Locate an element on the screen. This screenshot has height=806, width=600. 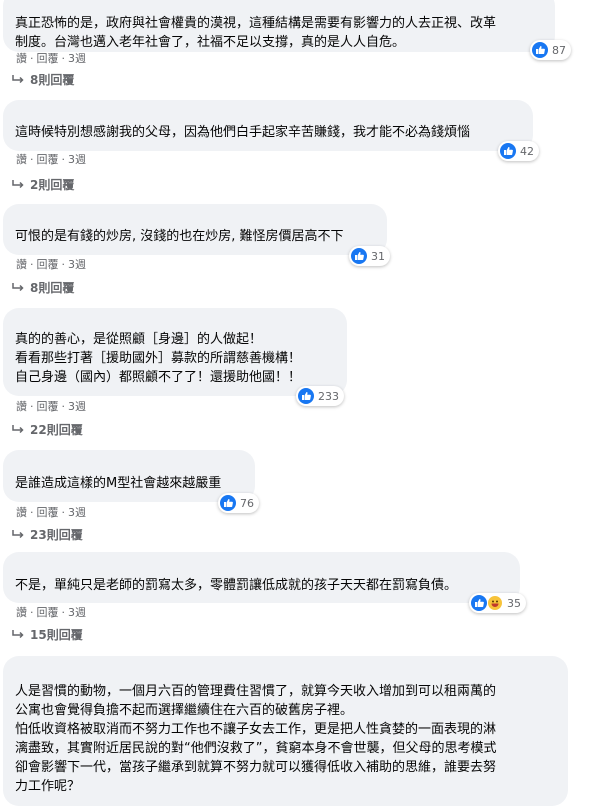
reaction-count: 35 is located at coordinates (514, 603).